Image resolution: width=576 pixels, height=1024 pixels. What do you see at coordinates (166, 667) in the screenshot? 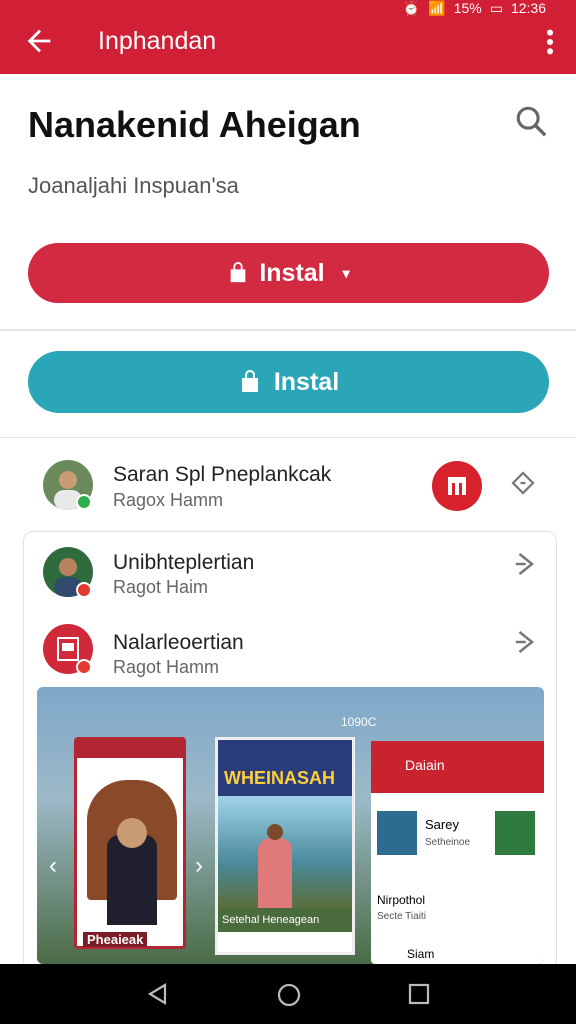
I see `list-item-subtitle: Ragot Hamm` at bounding box center [166, 667].